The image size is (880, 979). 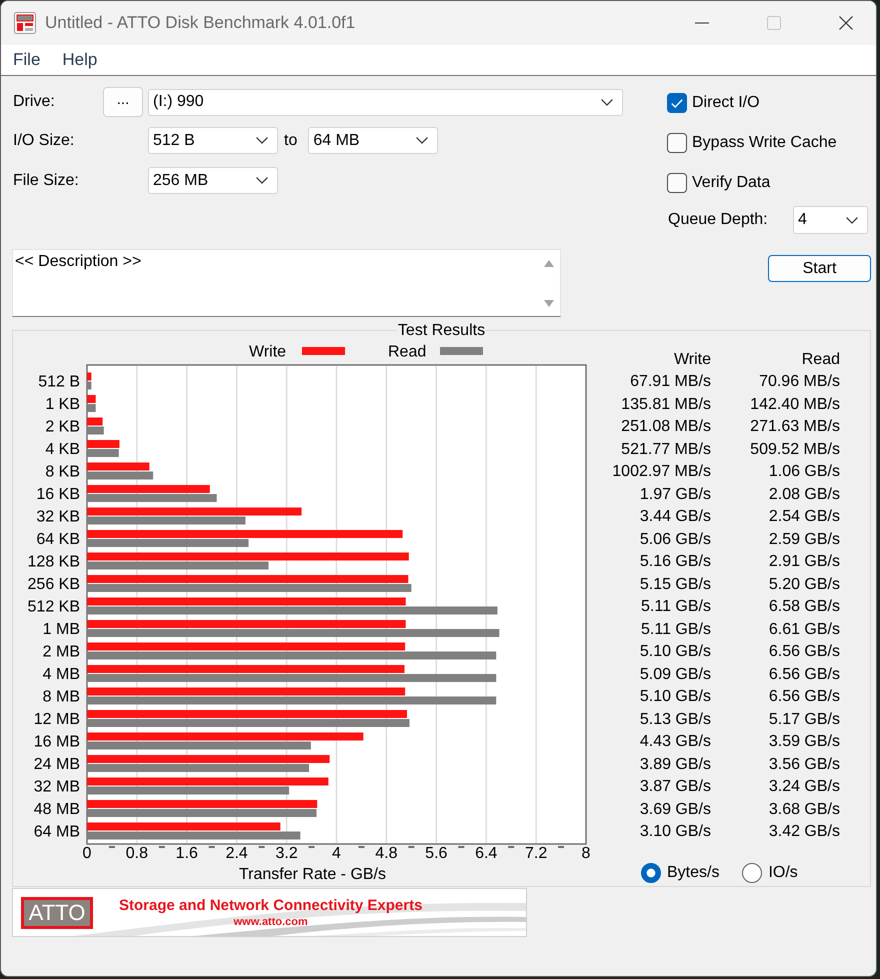 I want to click on table-cell: 3.10 GB/s, so click(x=675, y=832).